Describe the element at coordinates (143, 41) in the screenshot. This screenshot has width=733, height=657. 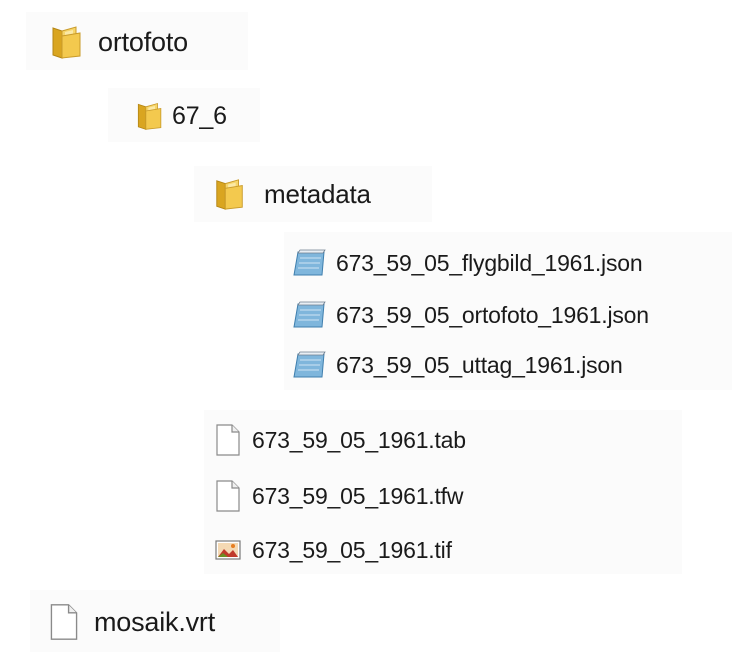
I see `tree-item-label: ortofoto` at that location.